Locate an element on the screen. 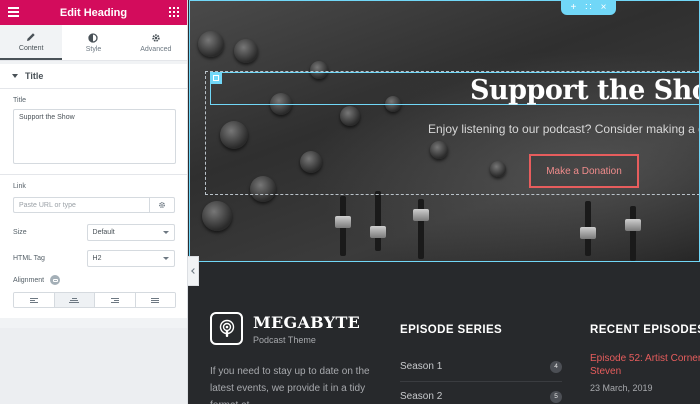  brand-name: MEGABYTE is located at coordinates (307, 322).